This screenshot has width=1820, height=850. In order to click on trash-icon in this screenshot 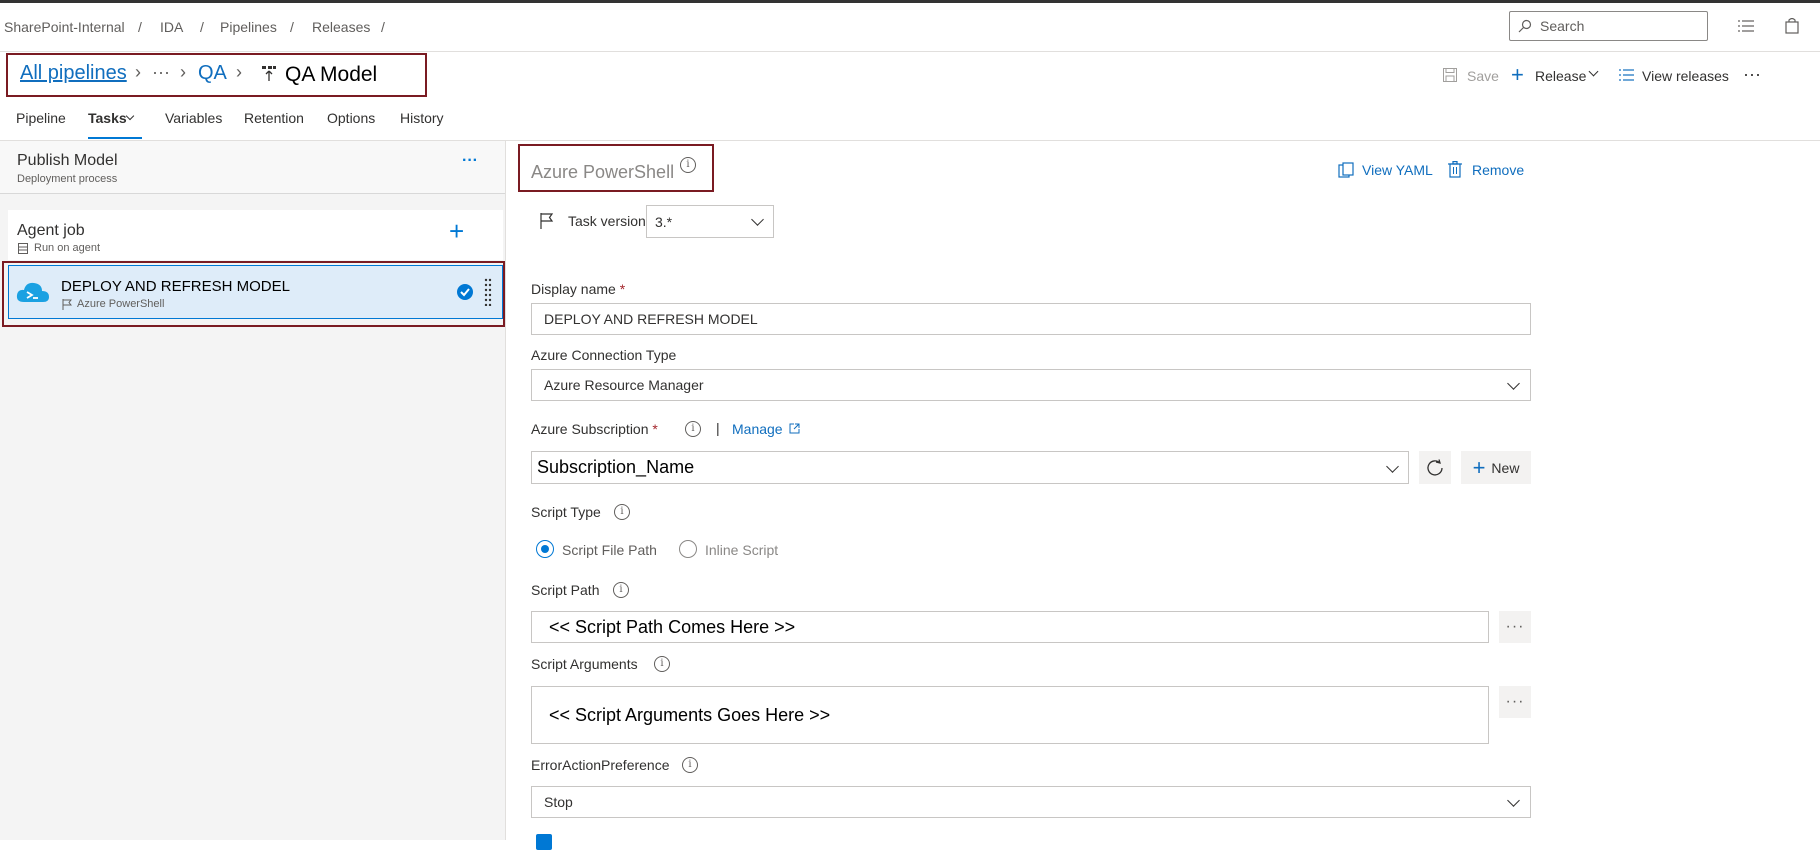, I will do `click(1455, 169)`.